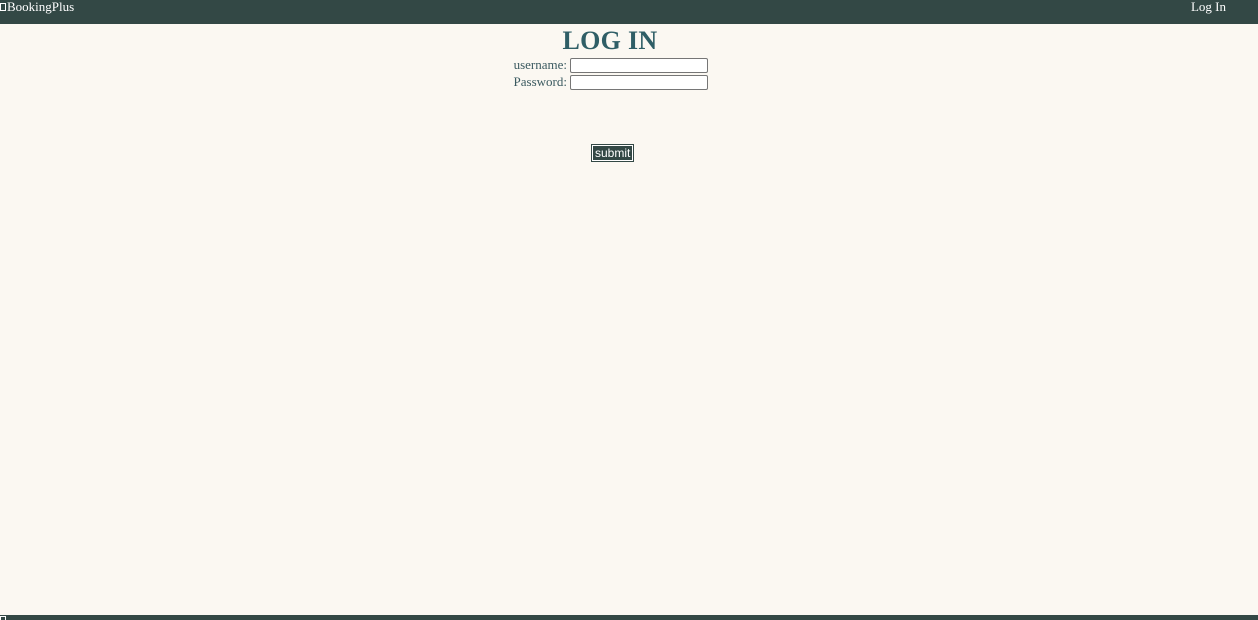 Image resolution: width=1258 pixels, height=620 pixels. Describe the element at coordinates (540, 64) in the screenshot. I see `username-label: username:` at that location.